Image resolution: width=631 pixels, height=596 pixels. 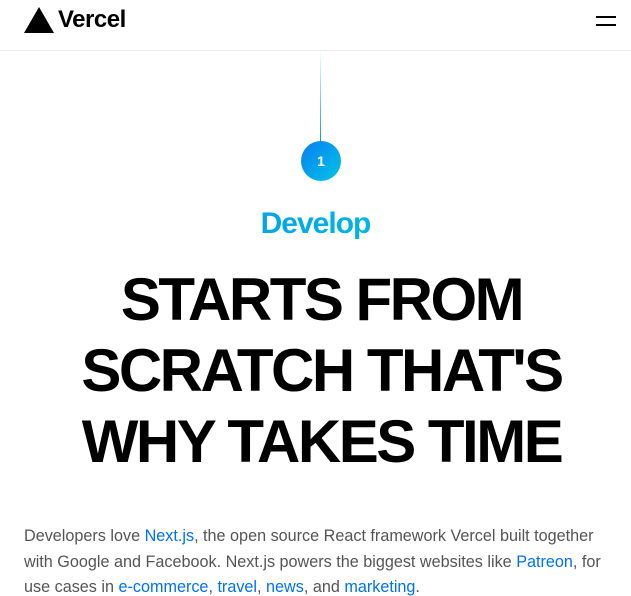 What do you see at coordinates (324, 587) in the screenshot?
I see `desc-text: , and` at bounding box center [324, 587].